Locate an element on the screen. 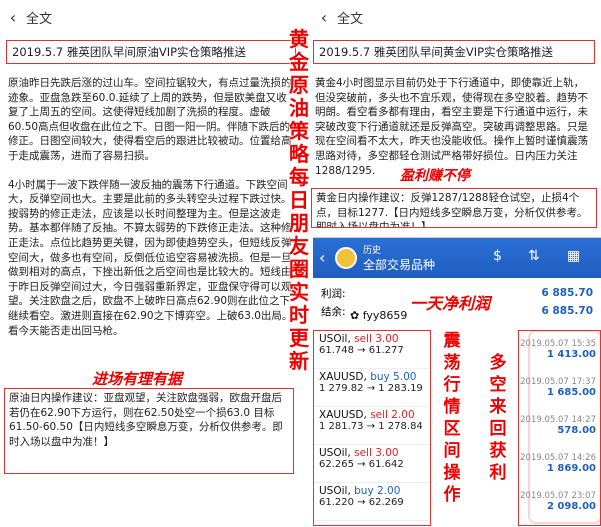  order-profit: 1 413.00 is located at coordinates (571, 354).